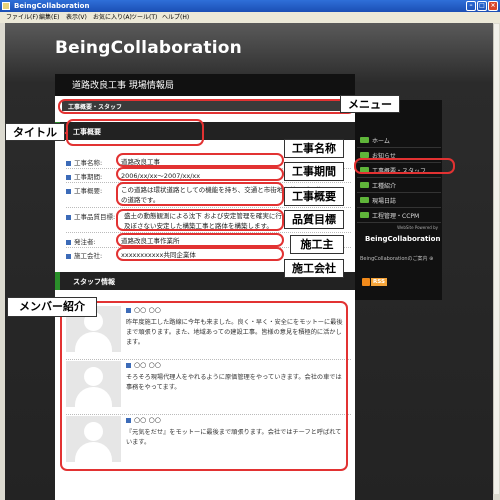 This screenshot has height=500, width=500. Describe the element at coordinates (88, 256) in the screenshot. I see `field-label-text: 施工会社:` at that location.